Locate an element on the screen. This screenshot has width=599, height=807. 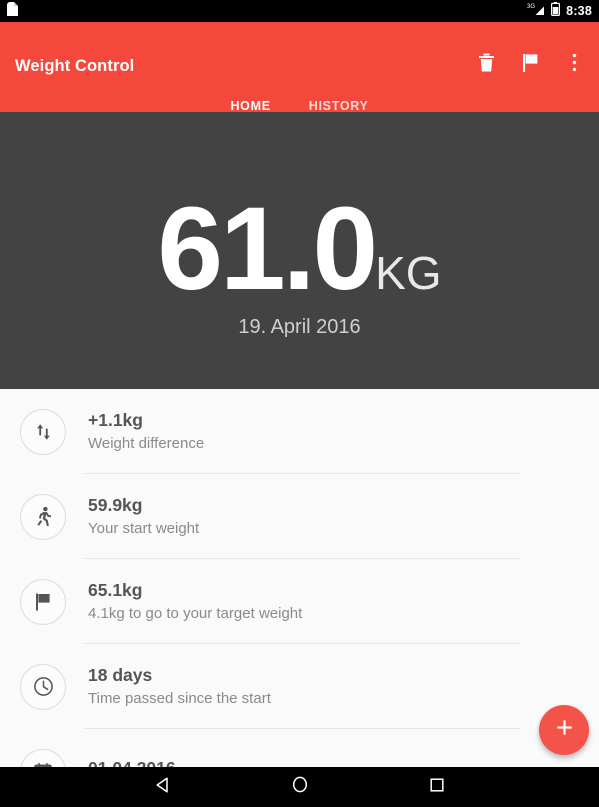
status-bar: 3G 8:38 is located at coordinates (299, 11).